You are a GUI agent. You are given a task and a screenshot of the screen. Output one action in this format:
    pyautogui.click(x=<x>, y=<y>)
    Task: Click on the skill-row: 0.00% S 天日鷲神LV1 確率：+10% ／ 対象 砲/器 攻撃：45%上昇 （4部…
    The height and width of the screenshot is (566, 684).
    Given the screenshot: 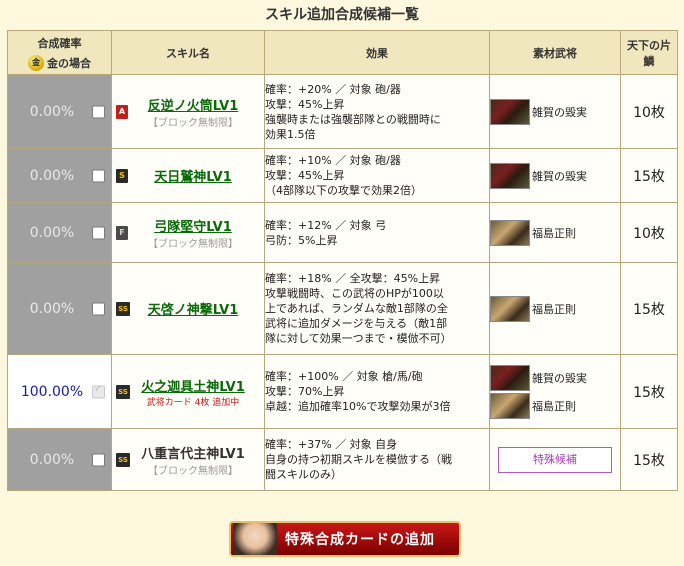 What is the action you would take?
    pyautogui.click(x=342, y=175)
    